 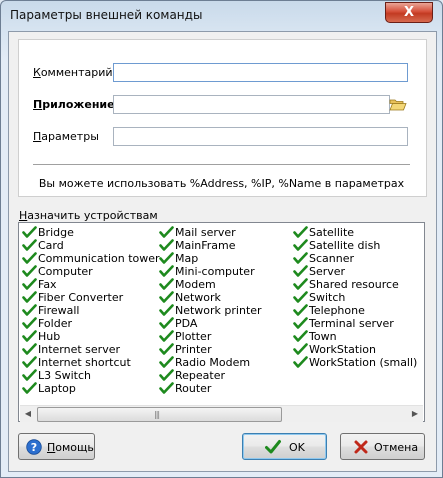 What do you see at coordinates (91, 297) in the screenshot?
I see `device-item: Fiber Converter` at bounding box center [91, 297].